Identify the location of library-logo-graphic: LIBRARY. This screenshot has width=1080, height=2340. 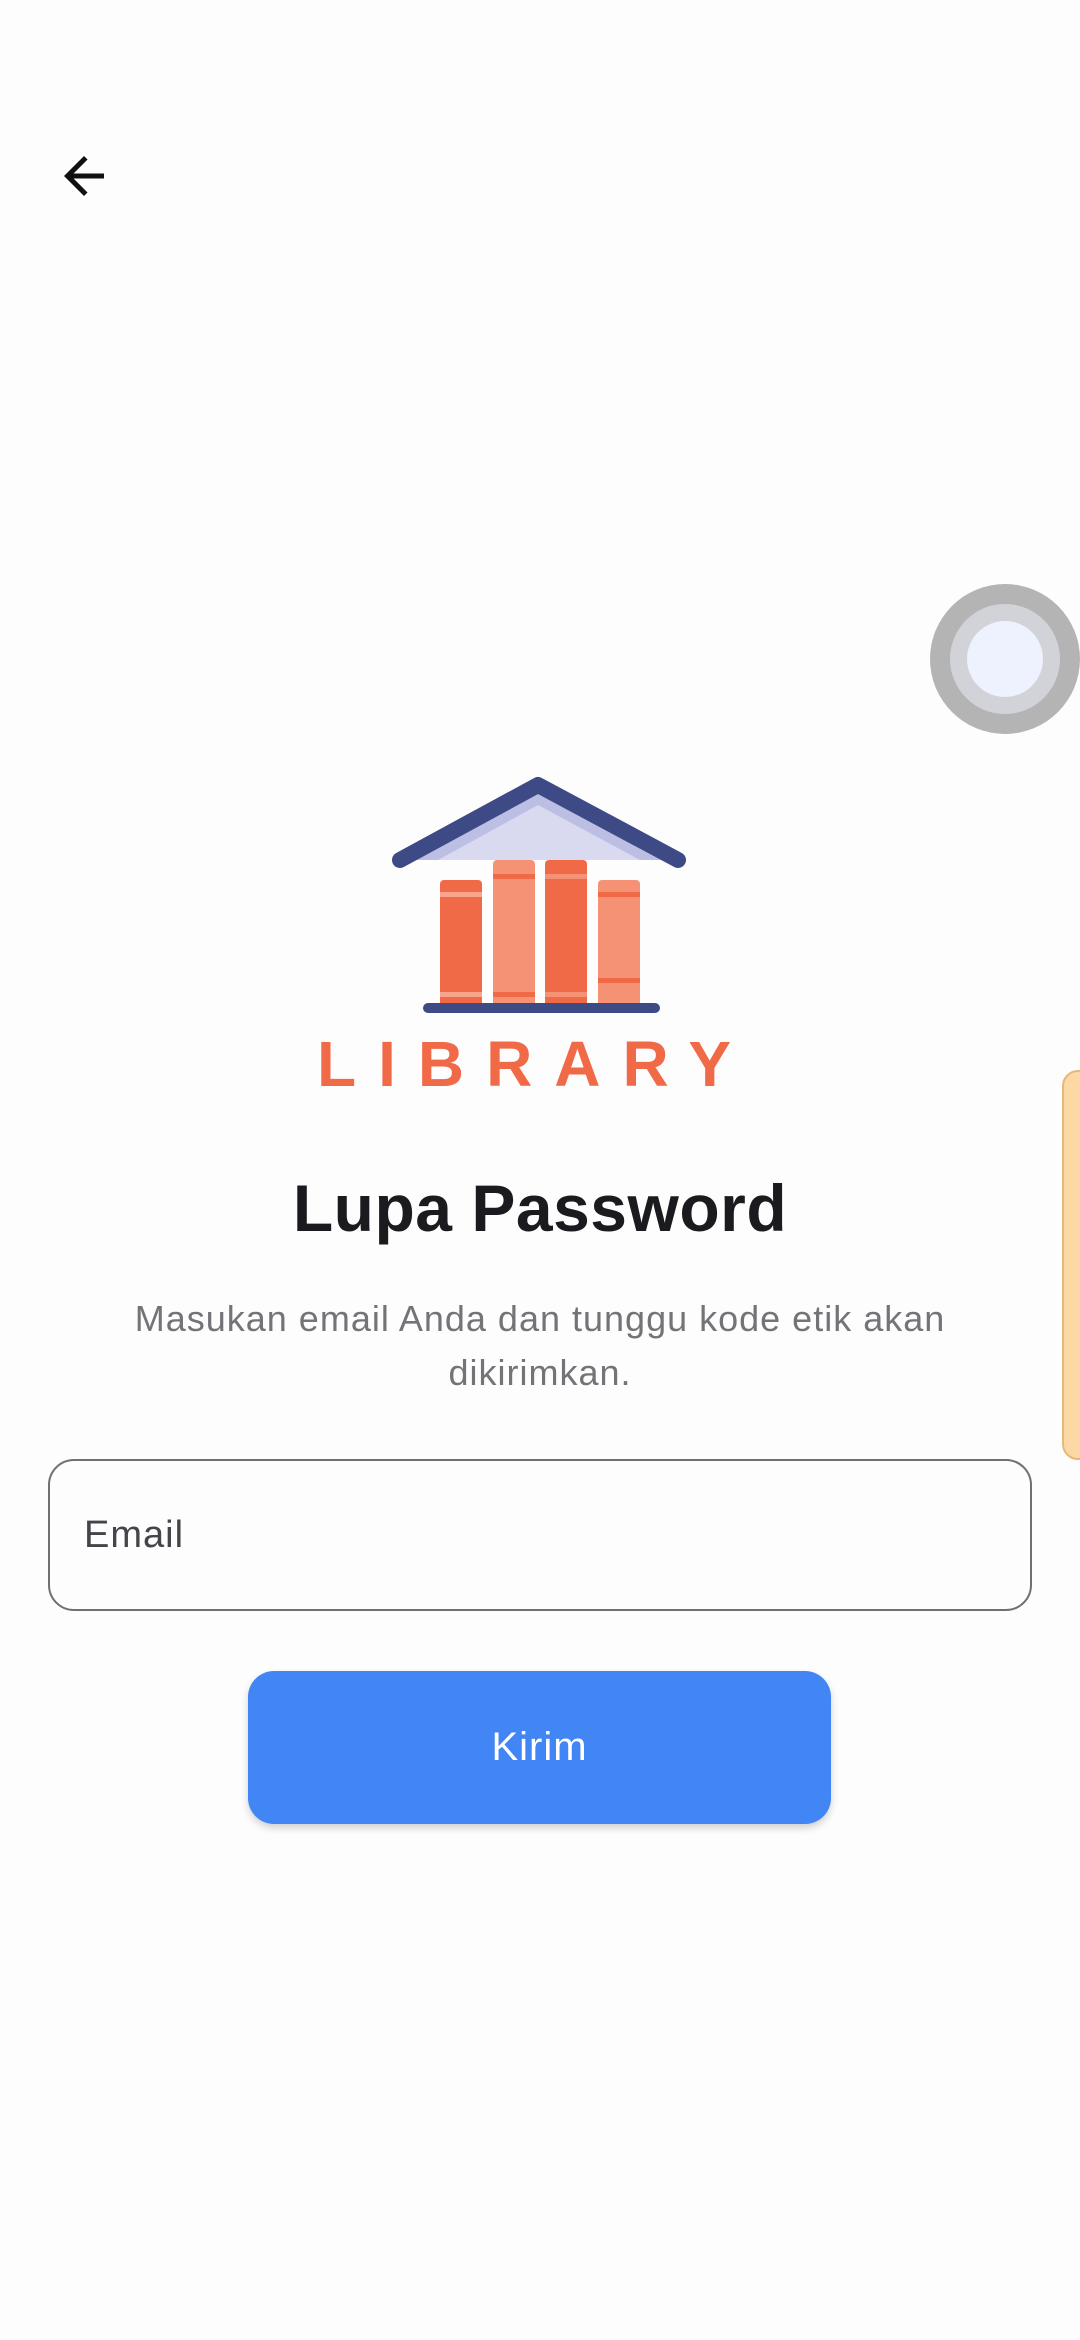
(535, 938).